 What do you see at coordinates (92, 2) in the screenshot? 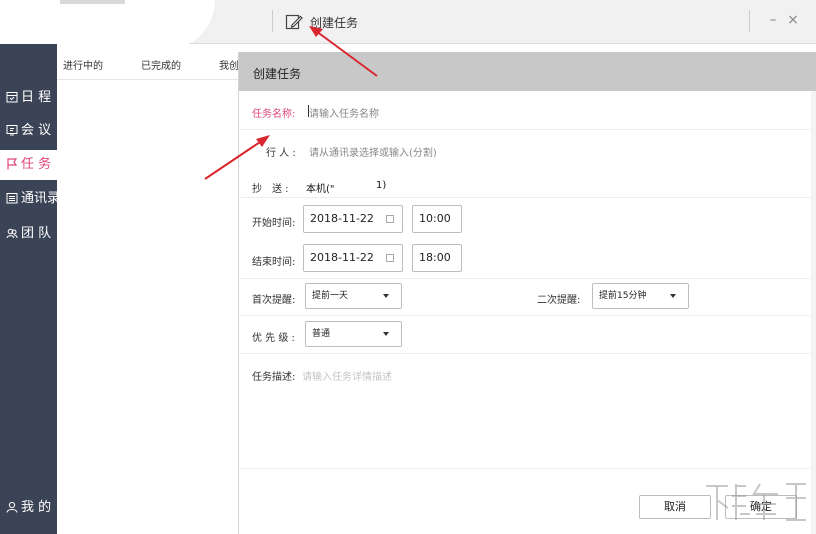
I see `redacted-area-edge` at bounding box center [92, 2].